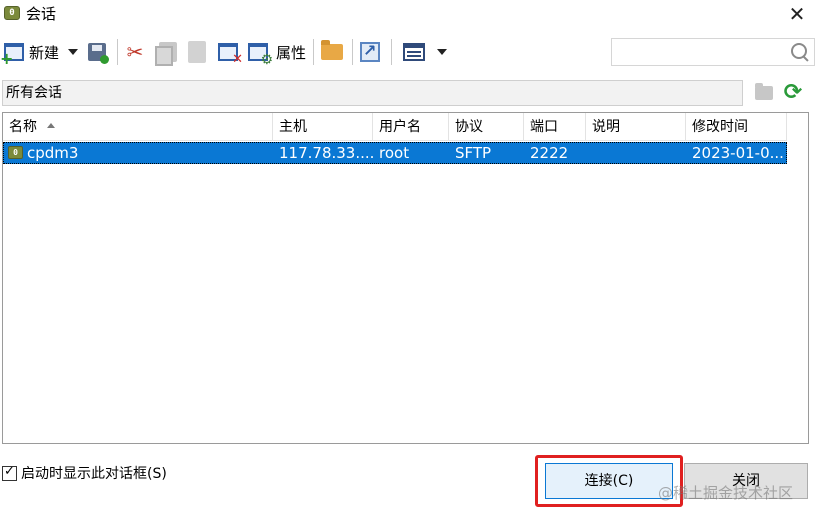 This screenshot has height=509, width=815. What do you see at coordinates (636, 127) in the screenshot?
I see `column-header-description: 说明` at bounding box center [636, 127].